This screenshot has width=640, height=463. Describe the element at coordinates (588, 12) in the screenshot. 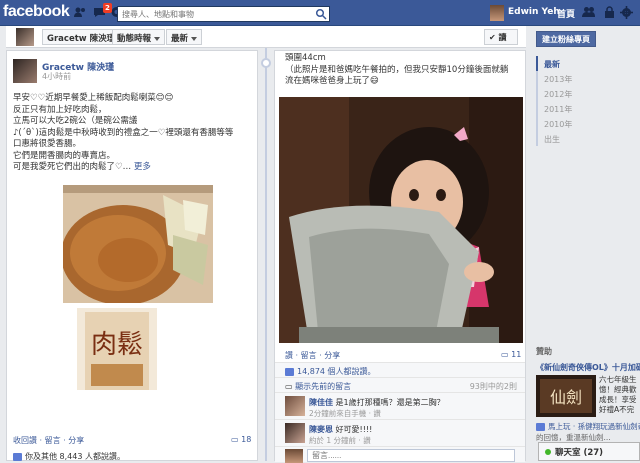

I see `find-friends-icon` at that location.